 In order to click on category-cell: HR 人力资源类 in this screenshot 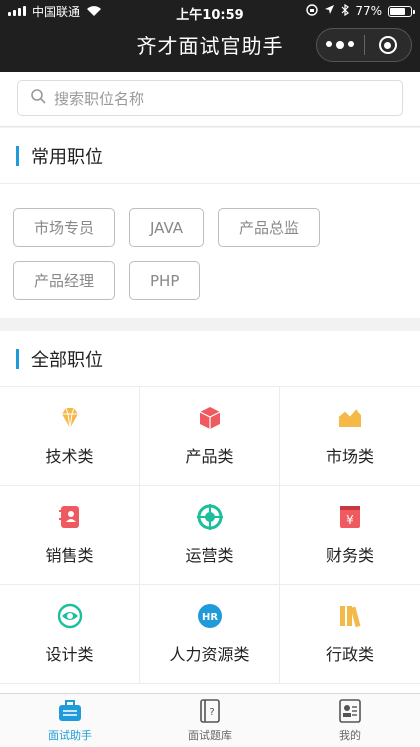, I will do `click(210, 634)`.